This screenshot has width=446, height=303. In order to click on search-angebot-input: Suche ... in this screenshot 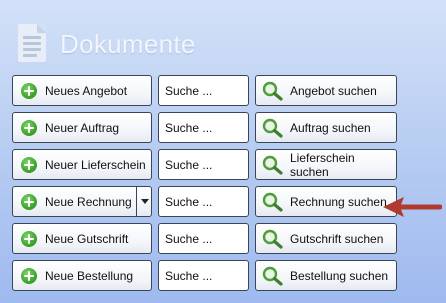, I will do `click(203, 90)`.